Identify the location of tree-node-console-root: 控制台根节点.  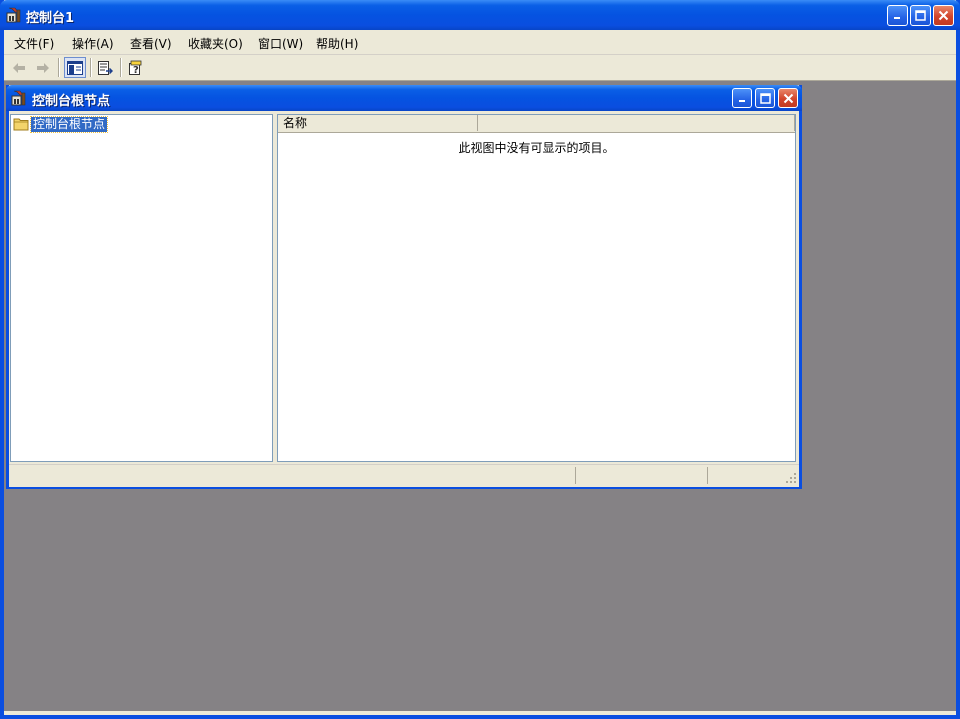
(61, 124).